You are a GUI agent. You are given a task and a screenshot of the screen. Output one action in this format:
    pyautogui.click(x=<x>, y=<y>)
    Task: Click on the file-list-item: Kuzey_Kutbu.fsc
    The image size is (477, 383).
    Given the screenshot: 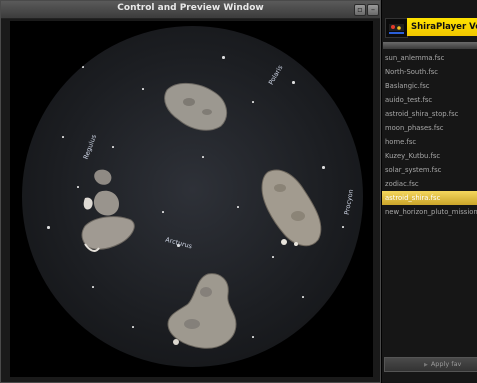 What is the action you would take?
    pyautogui.click(x=429, y=156)
    